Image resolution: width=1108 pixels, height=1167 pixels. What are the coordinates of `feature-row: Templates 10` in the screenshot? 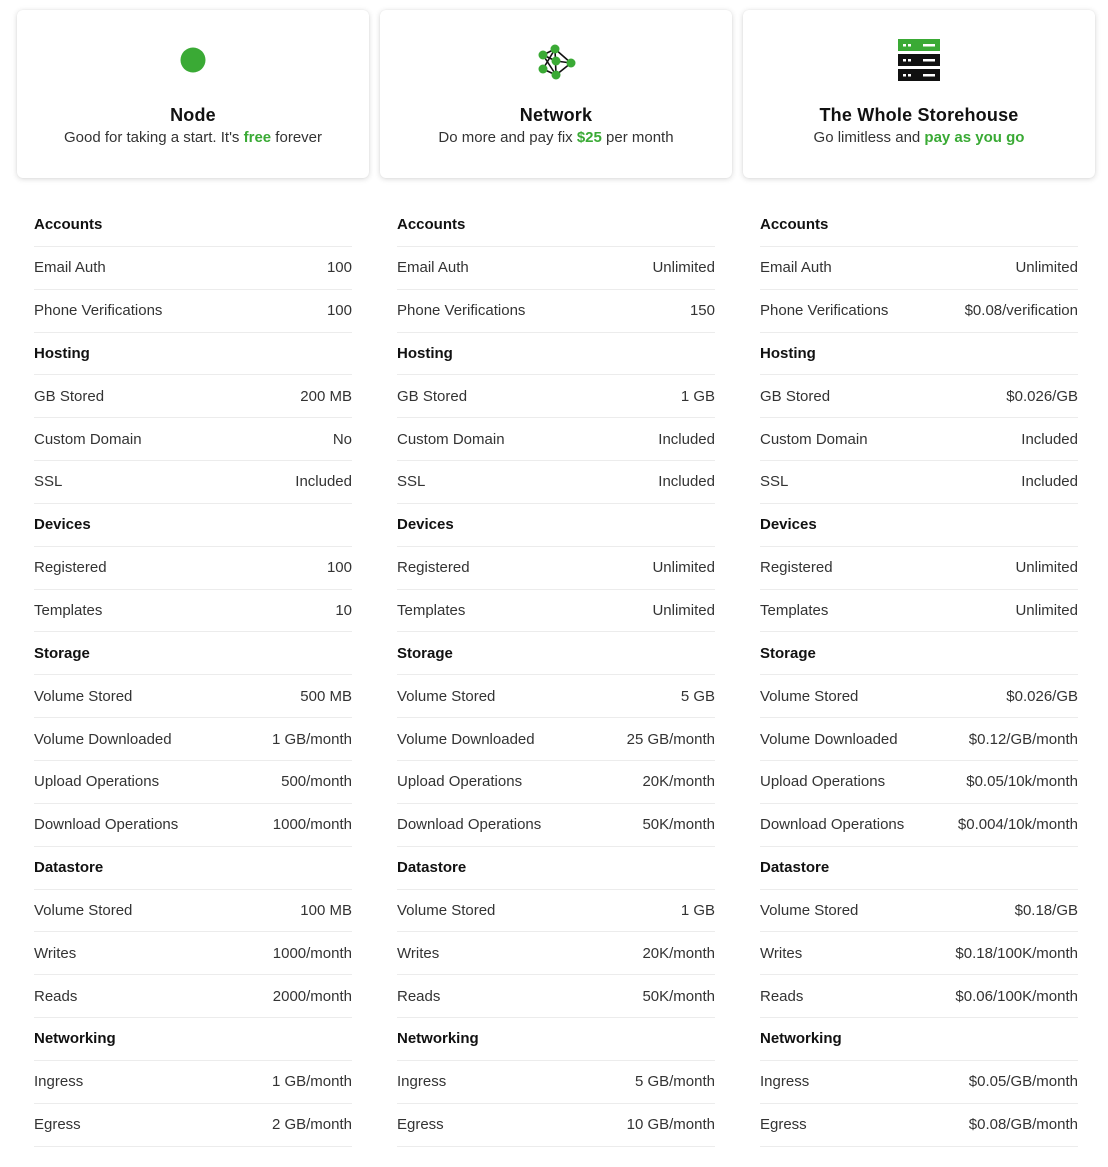 It's located at (193, 611).